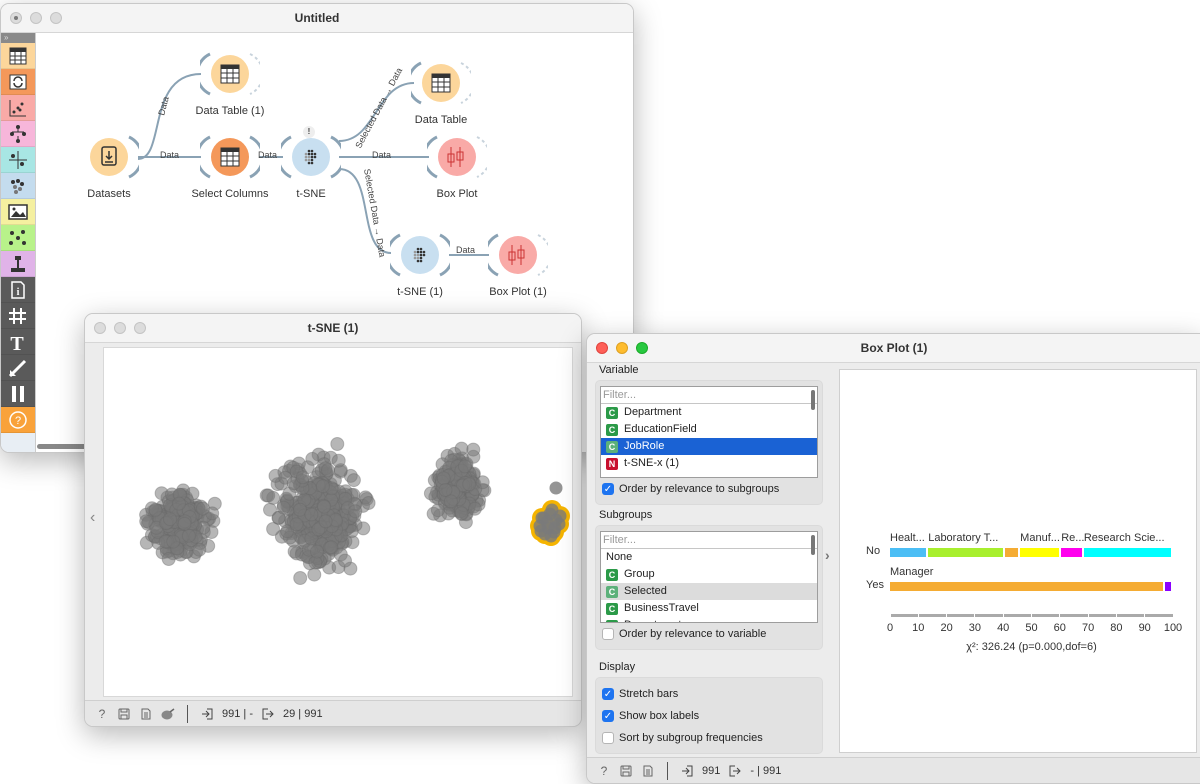 This screenshot has width=1200, height=784. What do you see at coordinates (709, 557) in the screenshot?
I see `subgroup-list-item: None` at bounding box center [709, 557].